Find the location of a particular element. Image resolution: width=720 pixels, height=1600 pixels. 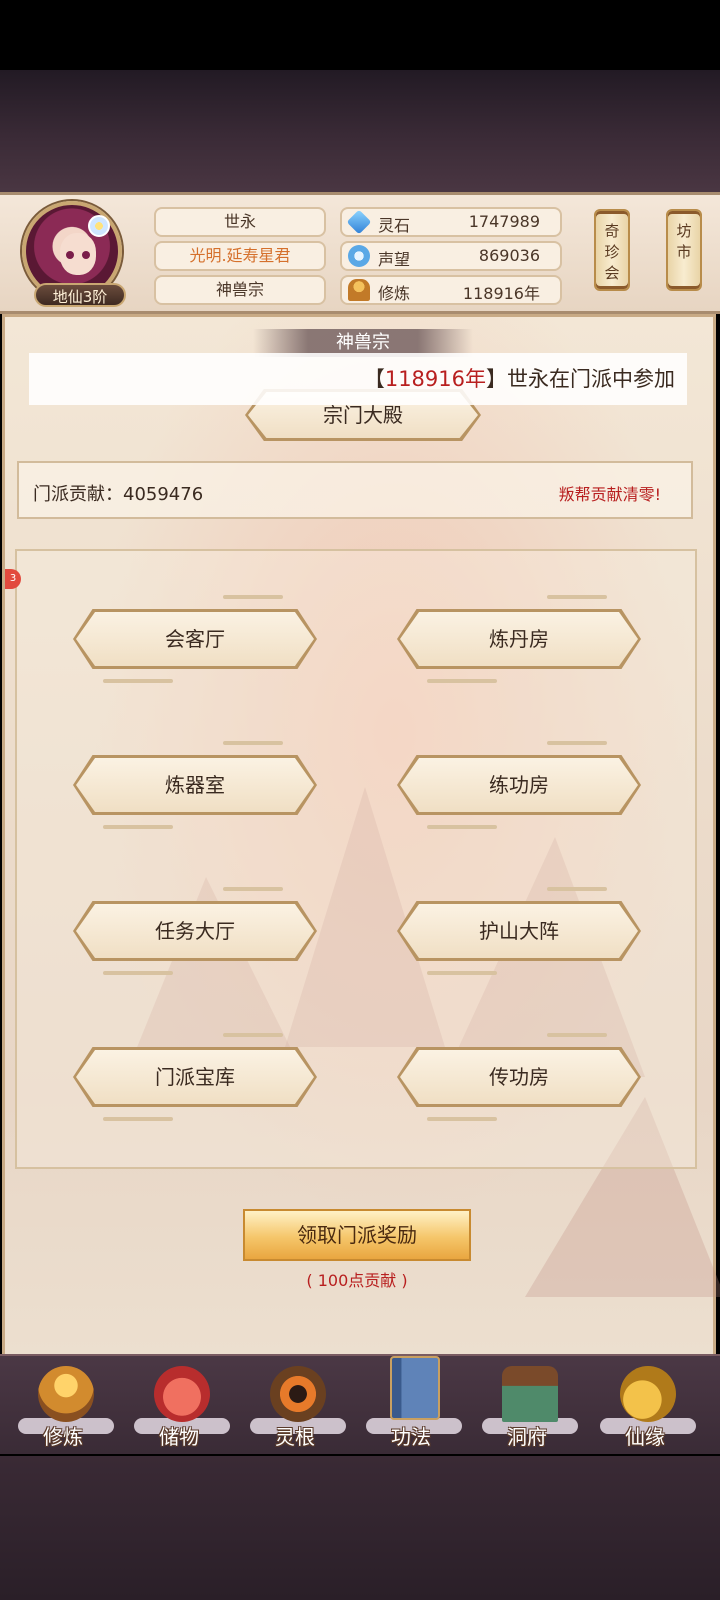

room-button: 炼器室 is located at coordinates (195, 785).